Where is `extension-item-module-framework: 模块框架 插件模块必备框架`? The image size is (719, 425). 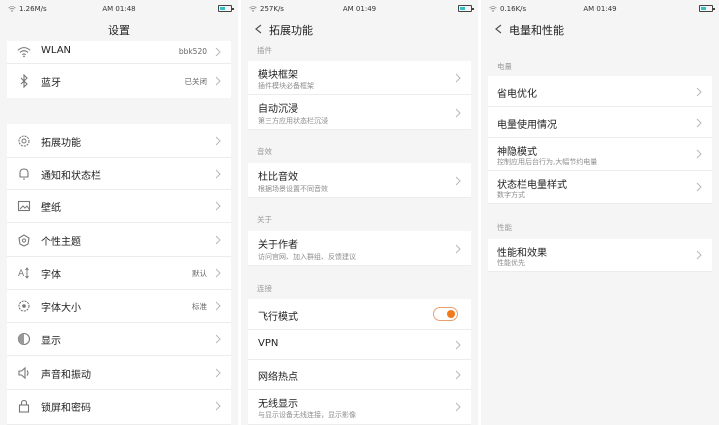
extension-item-module-framework: 模块框架 插件模块必备框架 is located at coordinates (359, 78).